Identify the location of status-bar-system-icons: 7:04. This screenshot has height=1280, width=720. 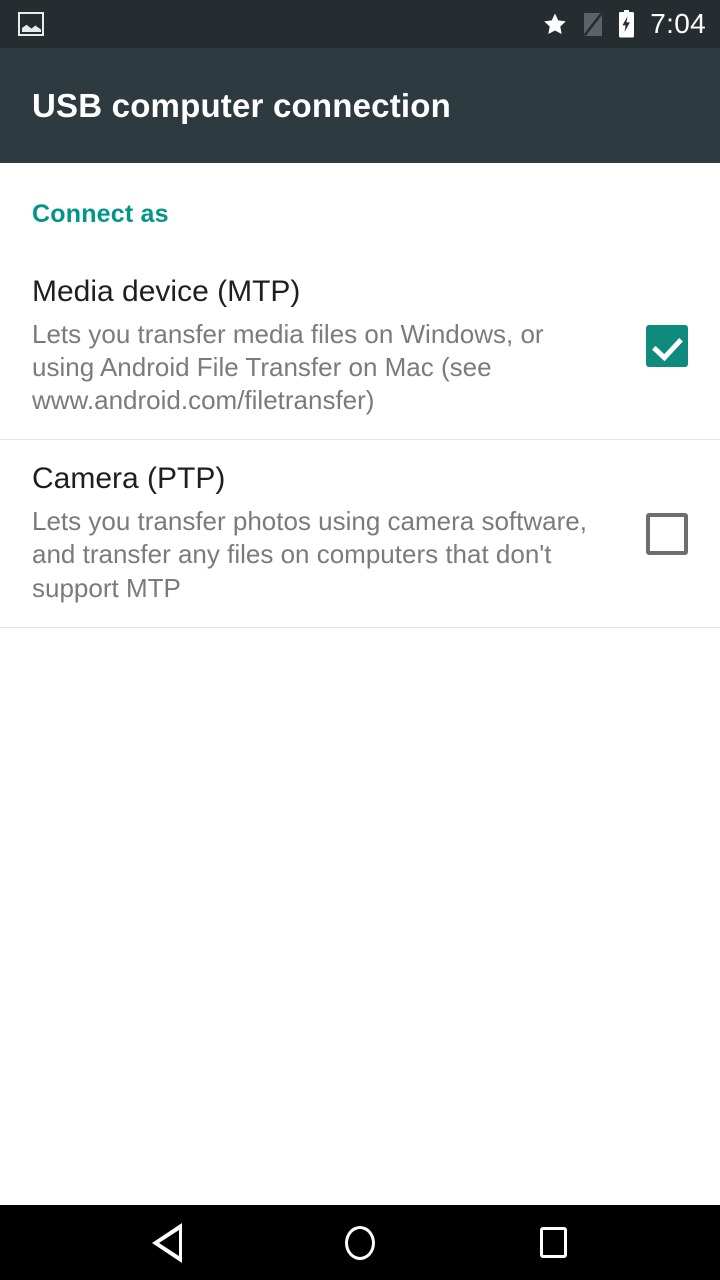
(623, 24).